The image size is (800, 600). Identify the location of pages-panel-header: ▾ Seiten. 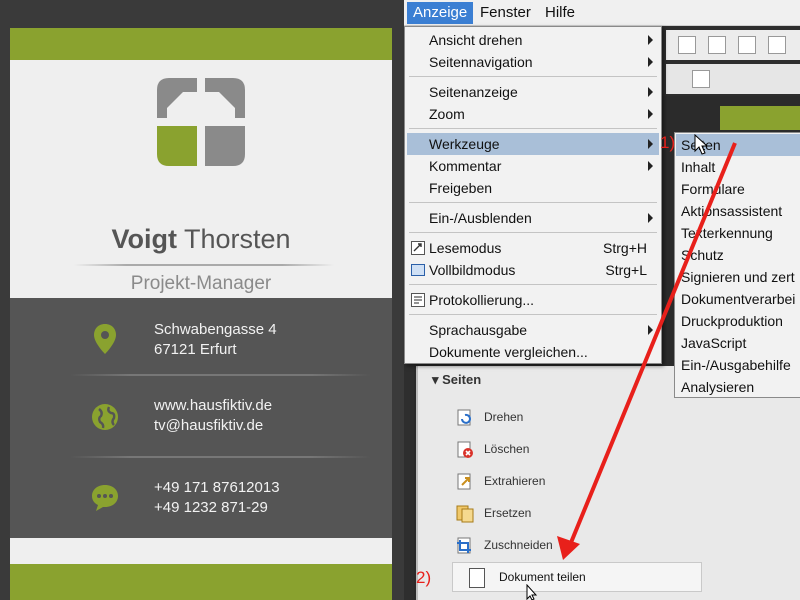
(456, 380).